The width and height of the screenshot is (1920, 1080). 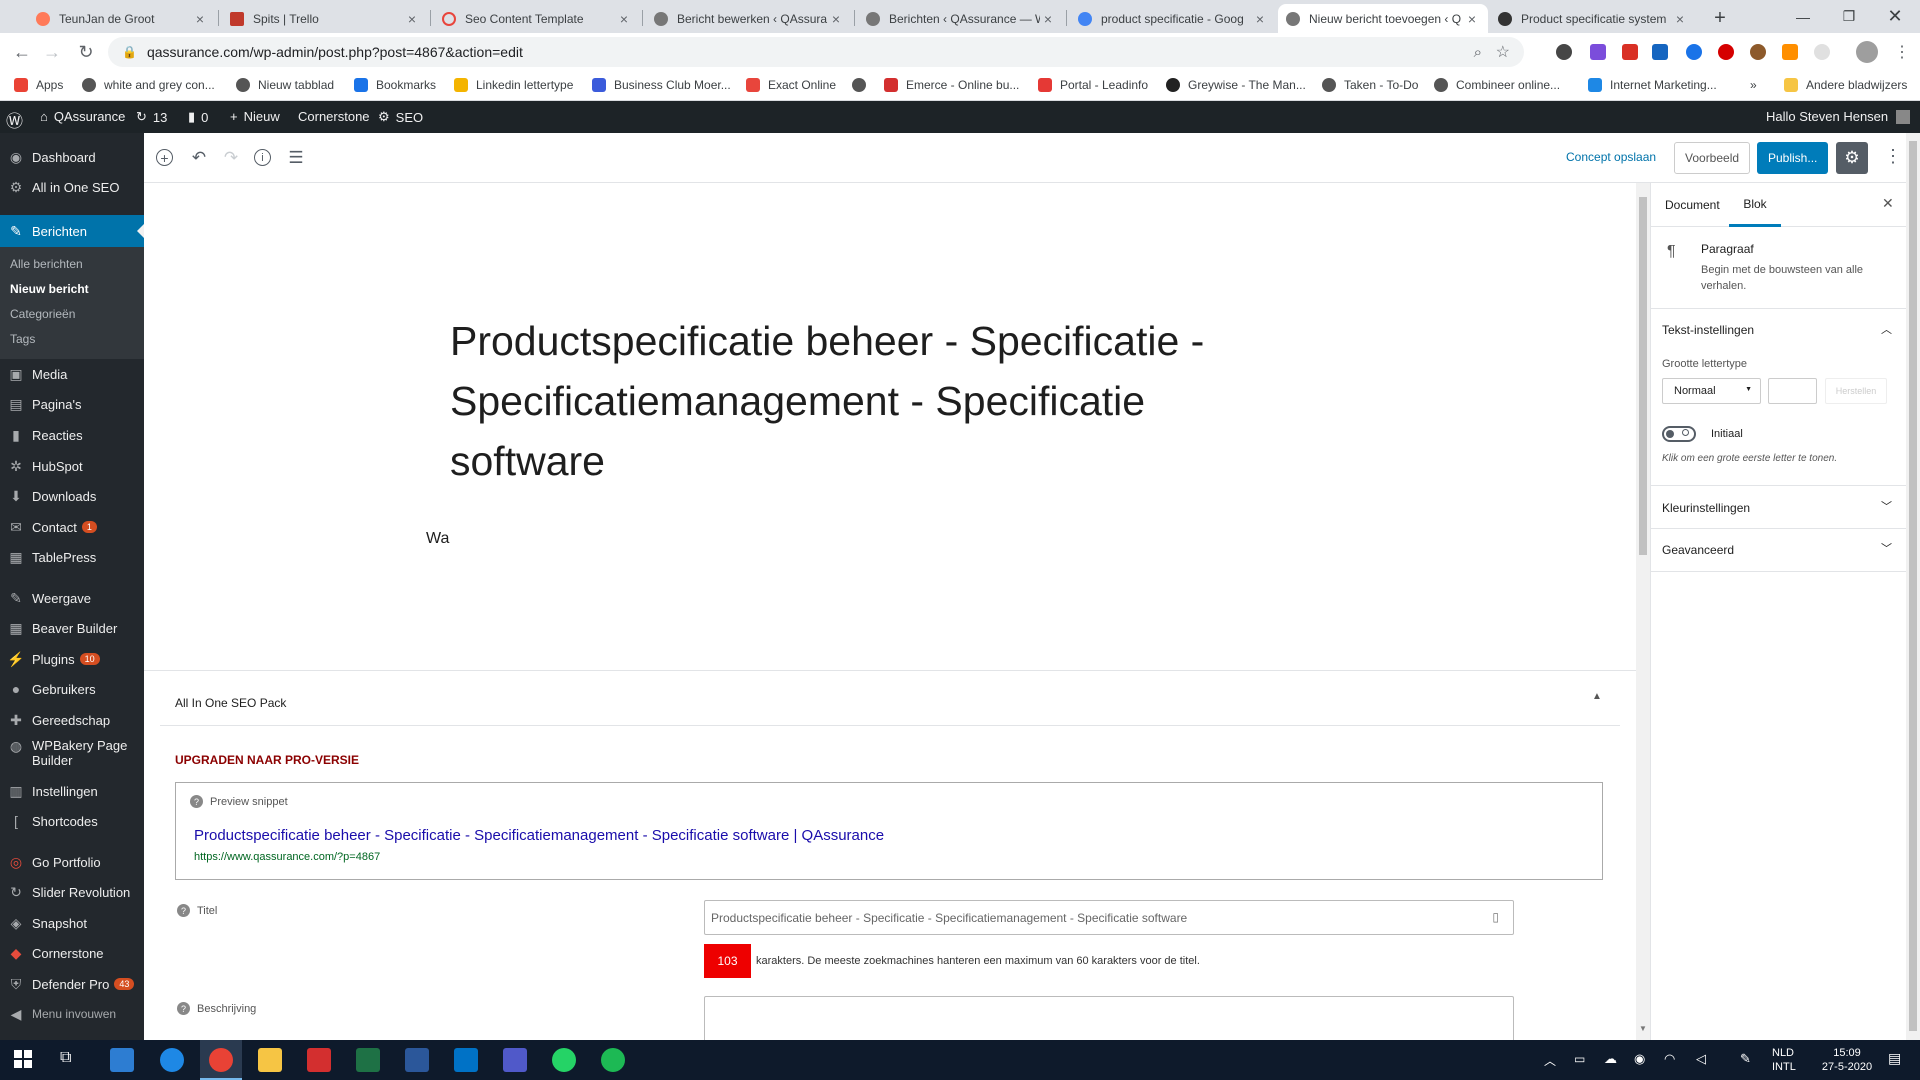 I want to click on sidebar-item-slider-revolution: ↻ Slider Revolution, so click(x=72, y=892).